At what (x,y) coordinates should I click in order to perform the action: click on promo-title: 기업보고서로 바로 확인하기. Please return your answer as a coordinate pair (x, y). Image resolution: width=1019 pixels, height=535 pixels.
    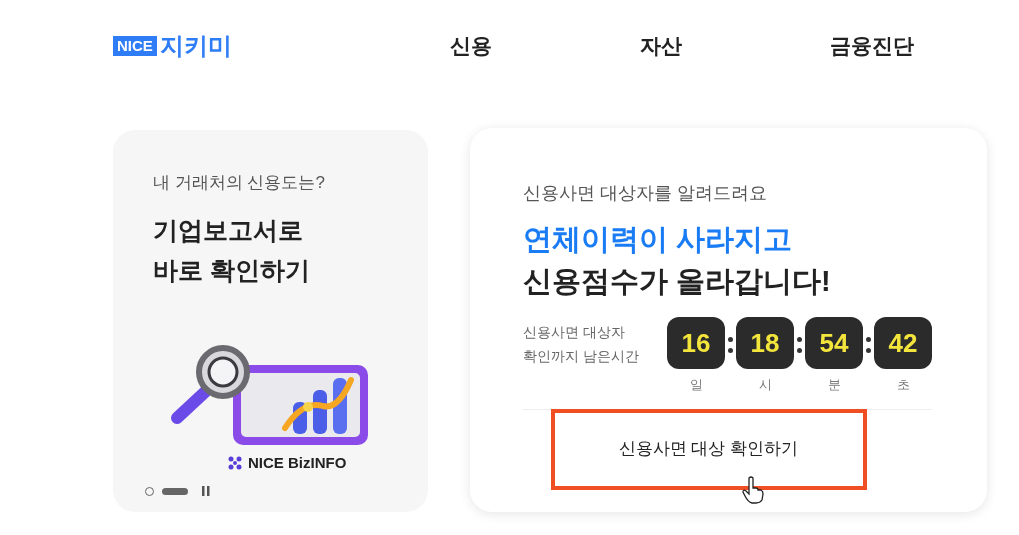
    Looking at the image, I should click on (232, 250).